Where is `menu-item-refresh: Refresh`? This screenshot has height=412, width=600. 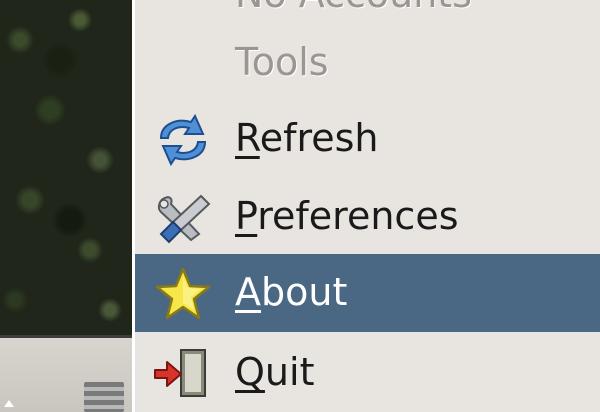 menu-item-refresh: Refresh is located at coordinates (367, 139).